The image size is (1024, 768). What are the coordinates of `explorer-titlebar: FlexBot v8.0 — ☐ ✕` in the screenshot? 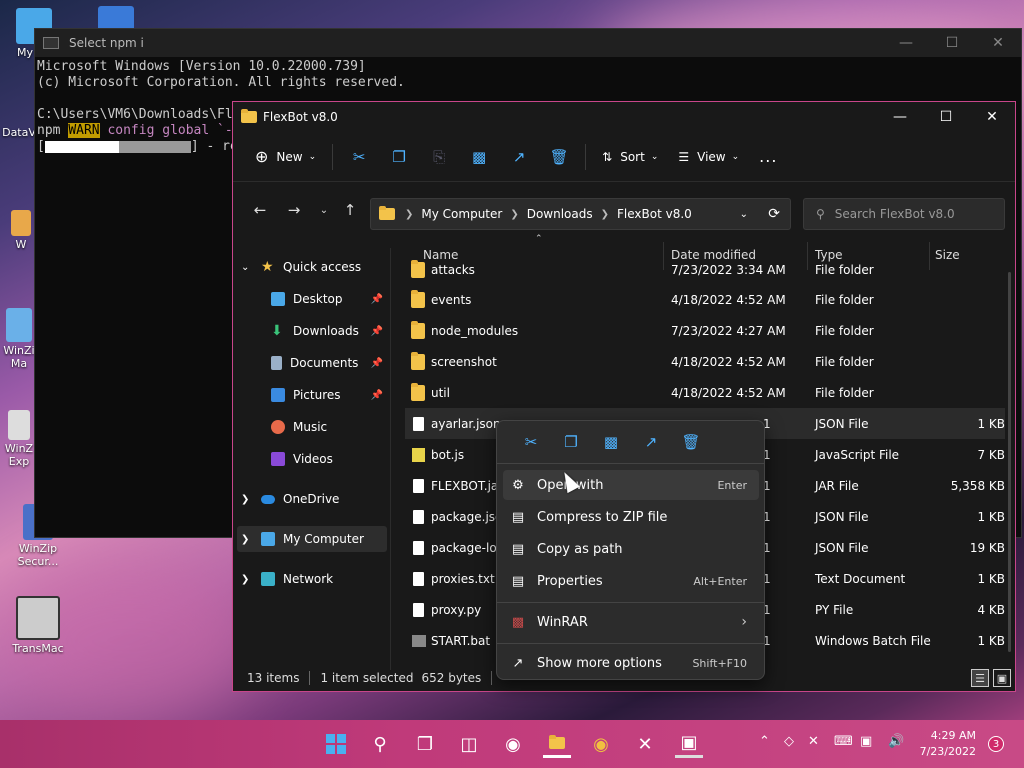 It's located at (624, 117).